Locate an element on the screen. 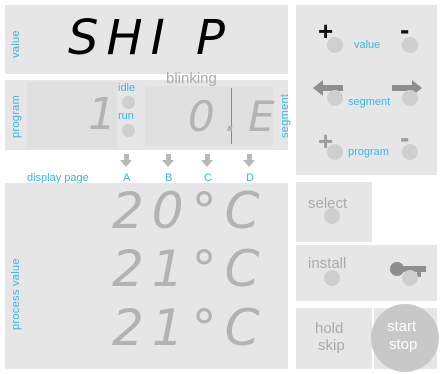 The width and height of the screenshot is (442, 374). hold-label: hold is located at coordinates (329, 328).